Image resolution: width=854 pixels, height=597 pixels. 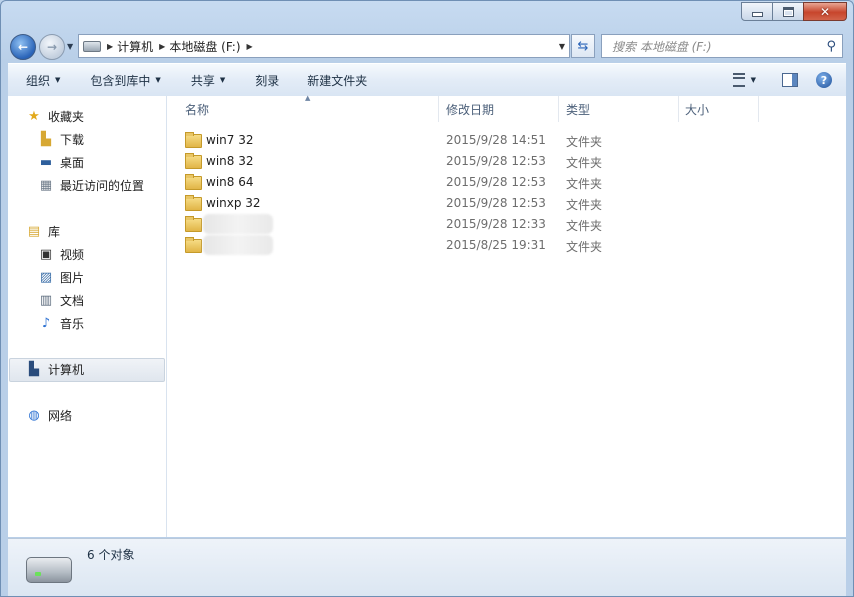 I want to click on view-options-icon, so click(x=738, y=80).